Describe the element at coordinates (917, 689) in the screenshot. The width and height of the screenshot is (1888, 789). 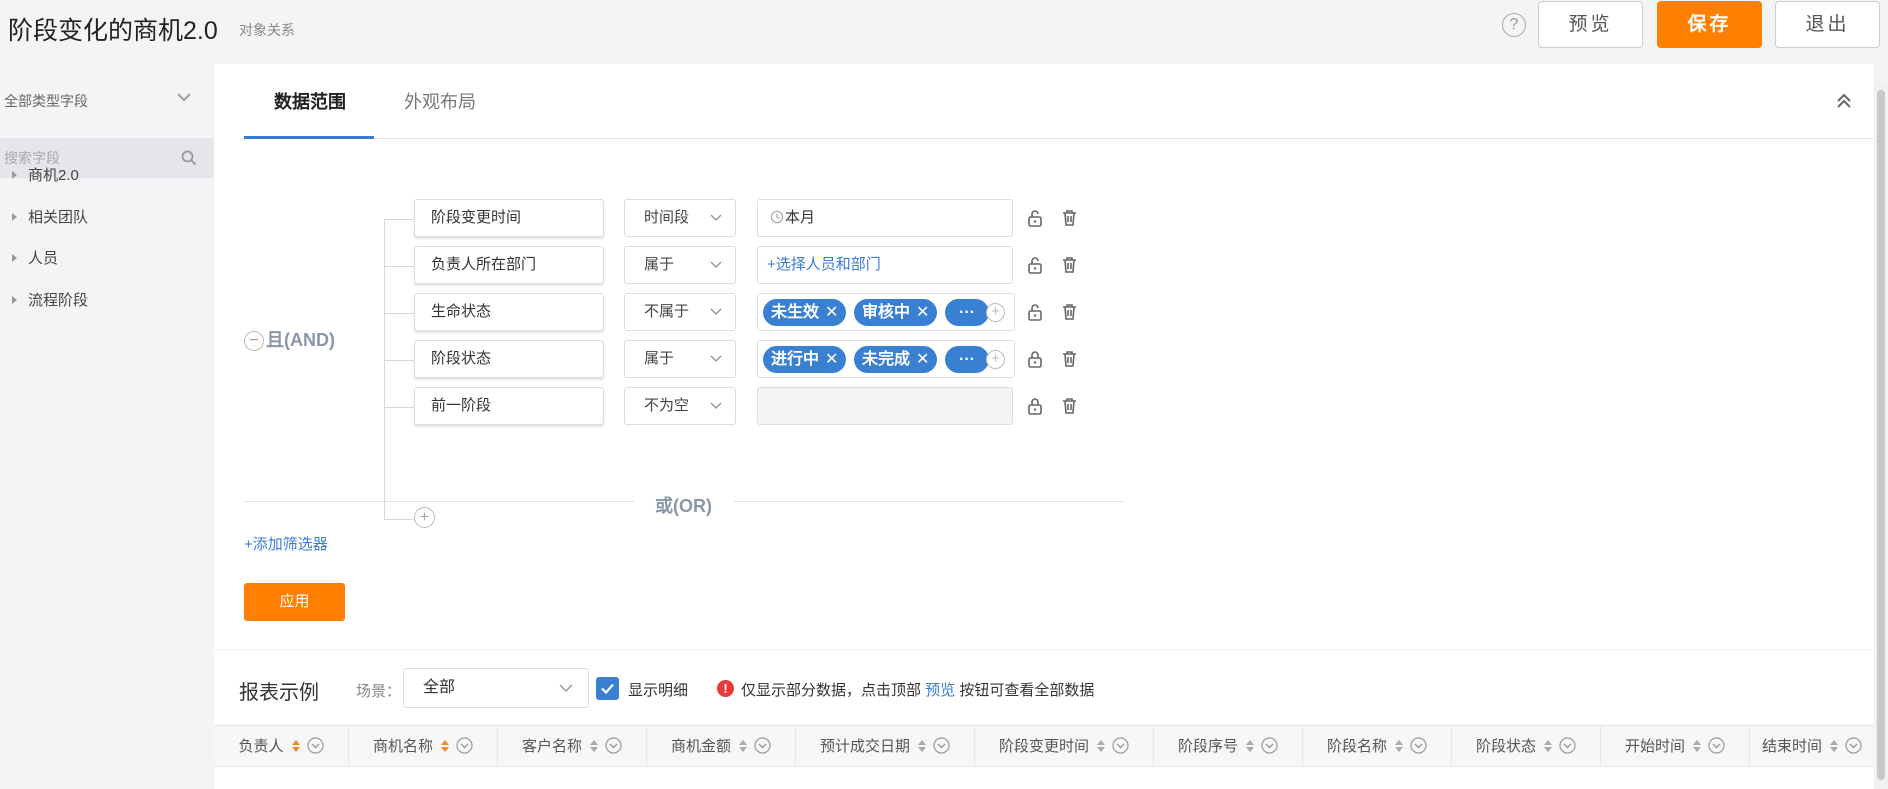
I see `notice-text: 仅显示部分数据，点击顶部 预览 按钮可查看全部数据` at that location.